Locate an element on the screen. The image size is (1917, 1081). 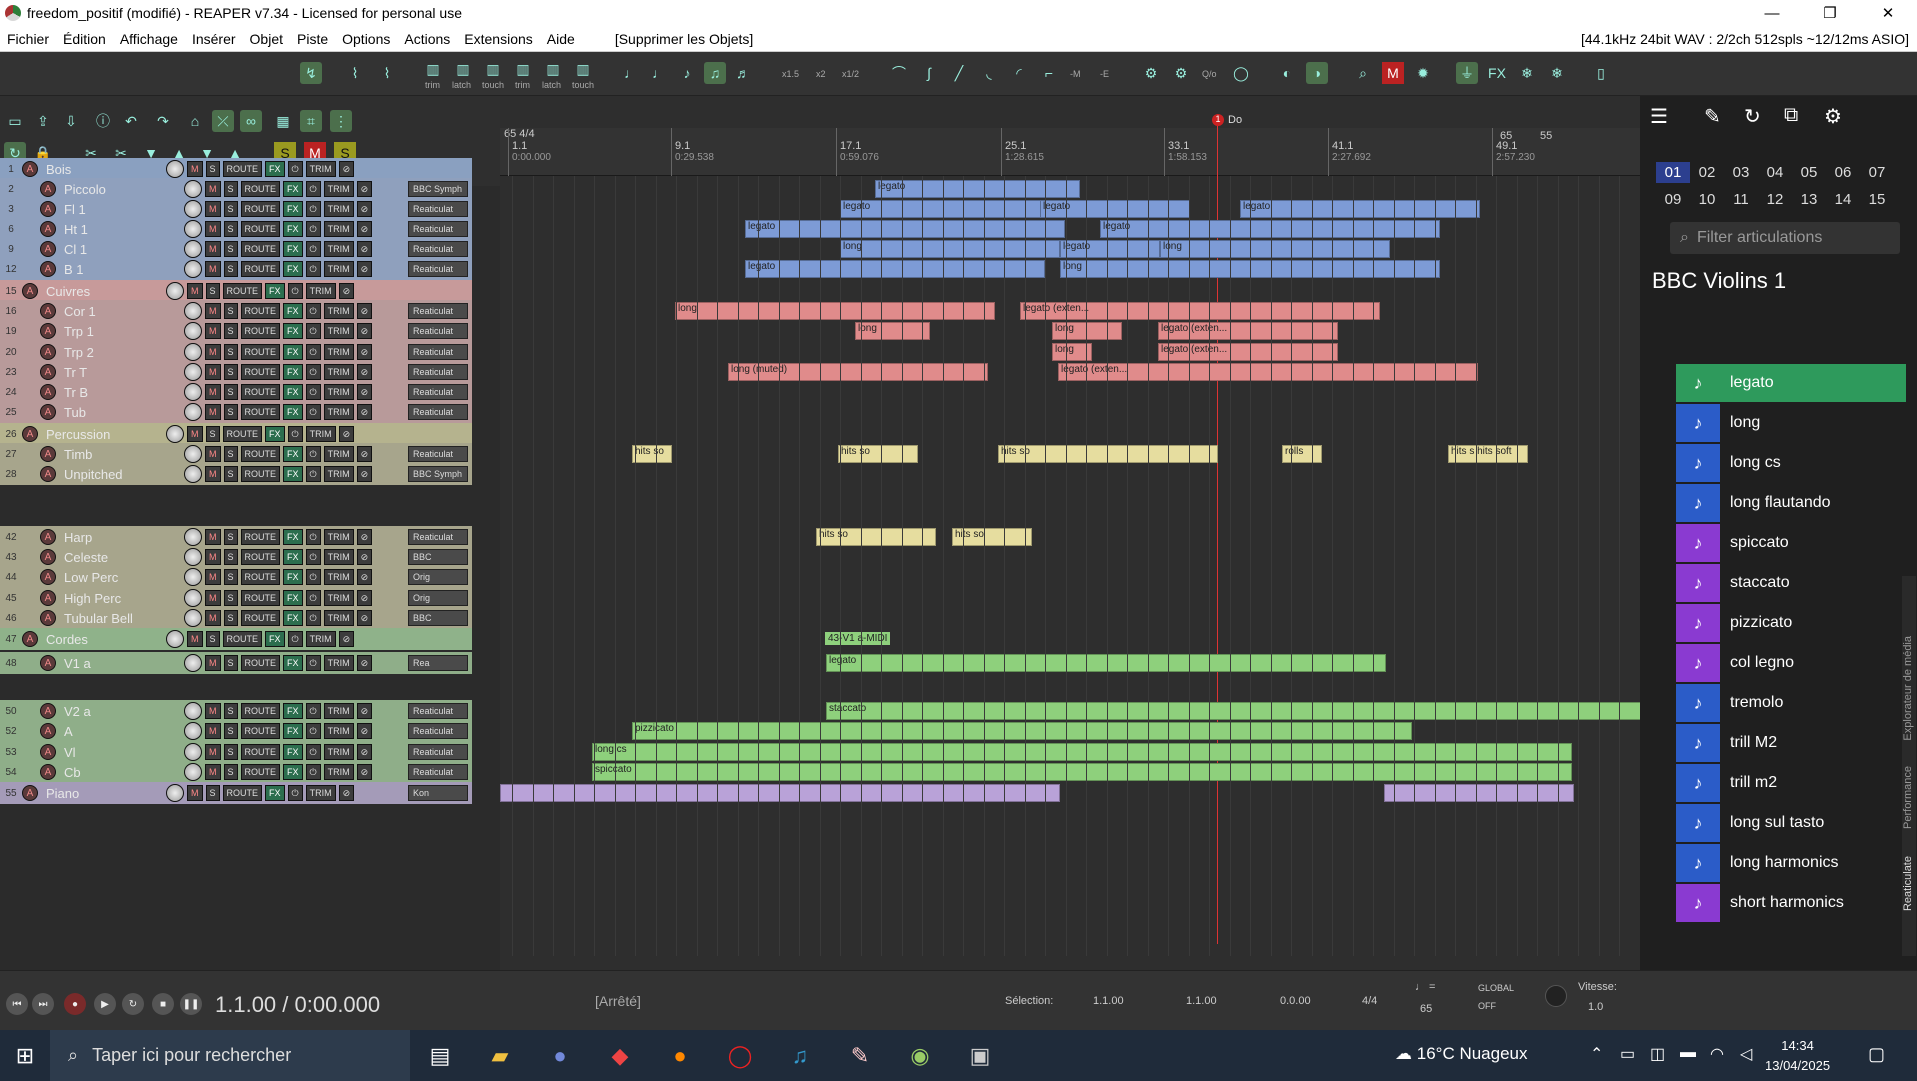
channel-04: 04 is located at coordinates (1775, 172).